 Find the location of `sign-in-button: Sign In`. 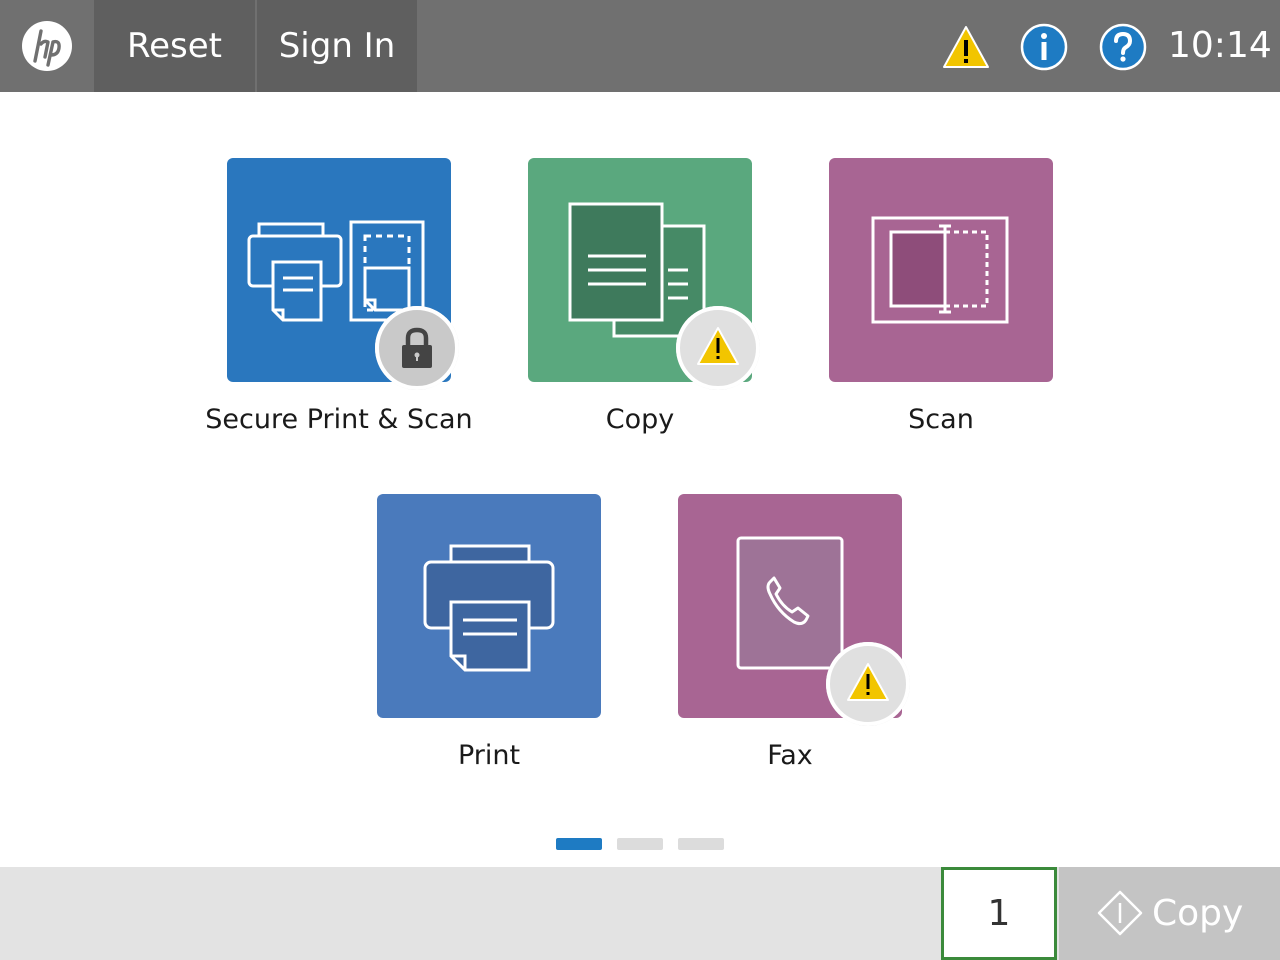

sign-in-button: Sign In is located at coordinates (337, 46).